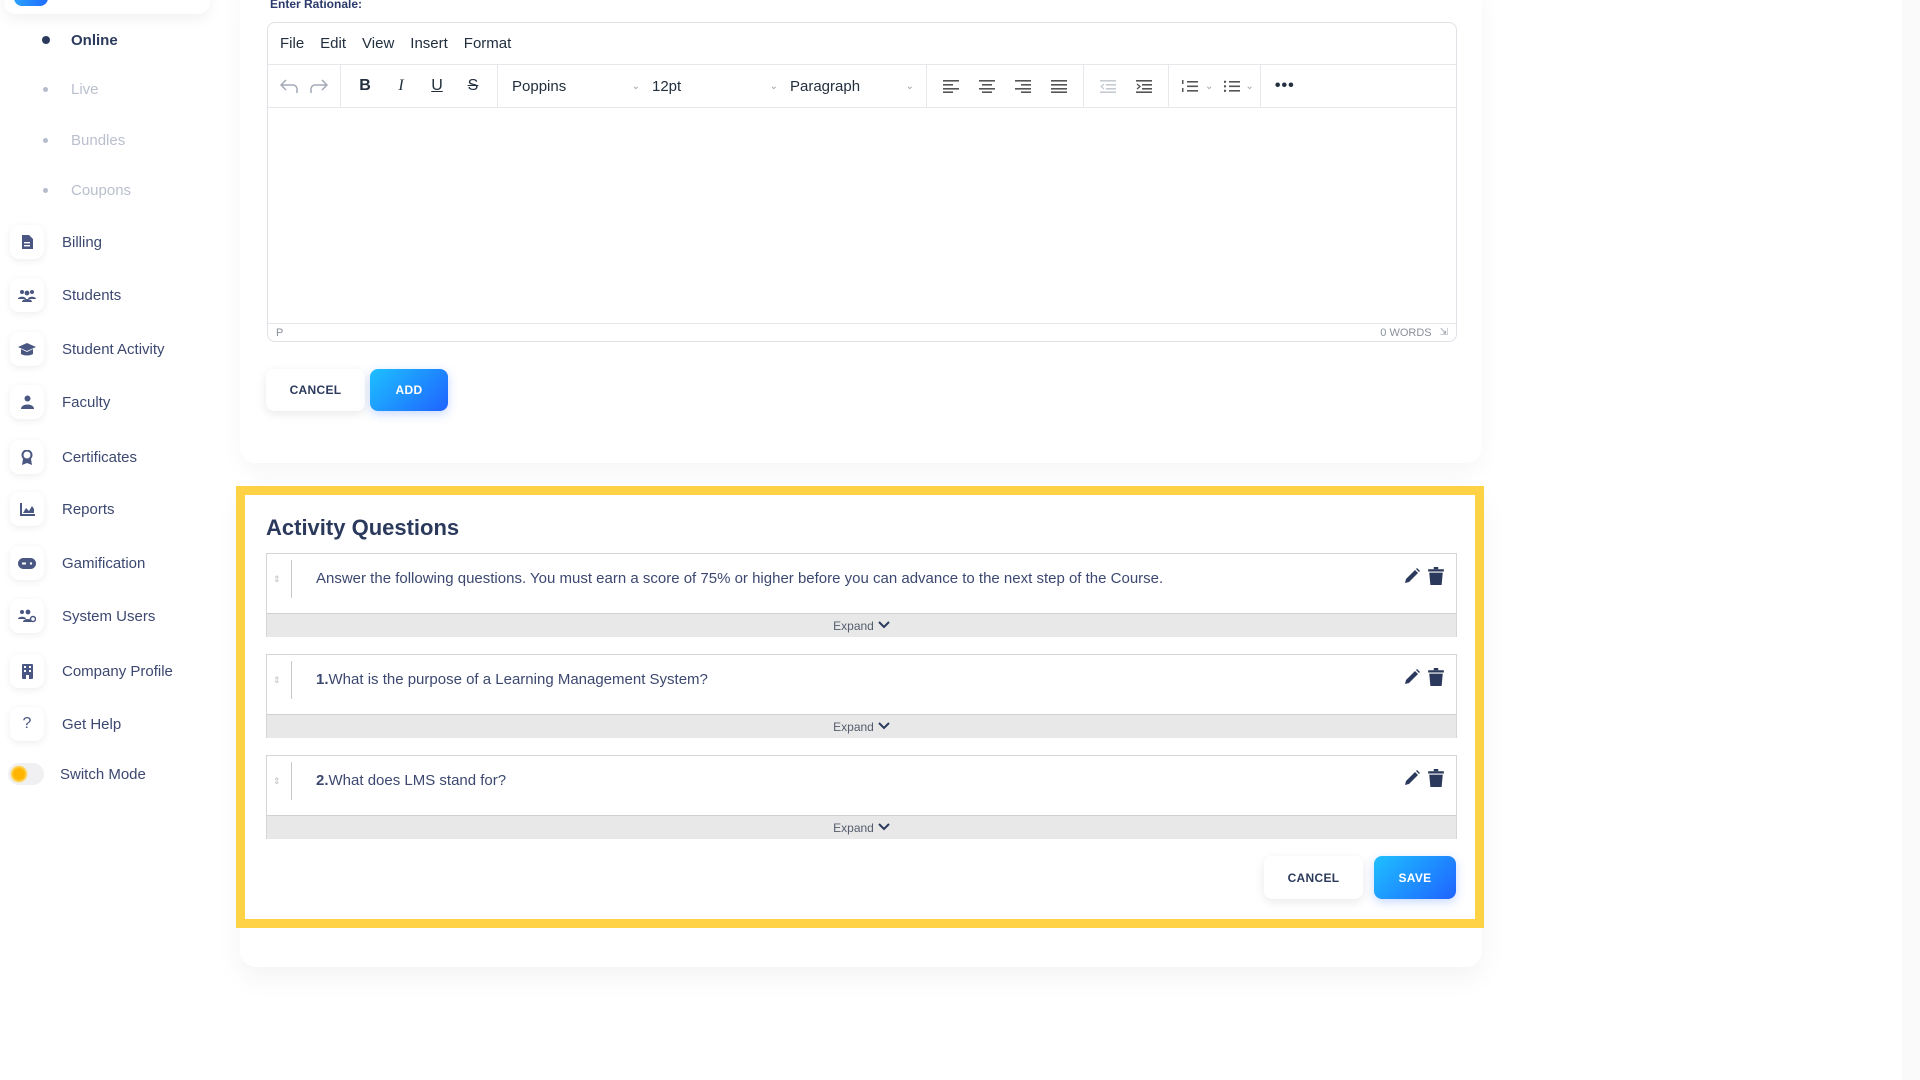 The image size is (1920, 1080). What do you see at coordinates (1023, 86) in the screenshot?
I see `align-right-icon` at bounding box center [1023, 86].